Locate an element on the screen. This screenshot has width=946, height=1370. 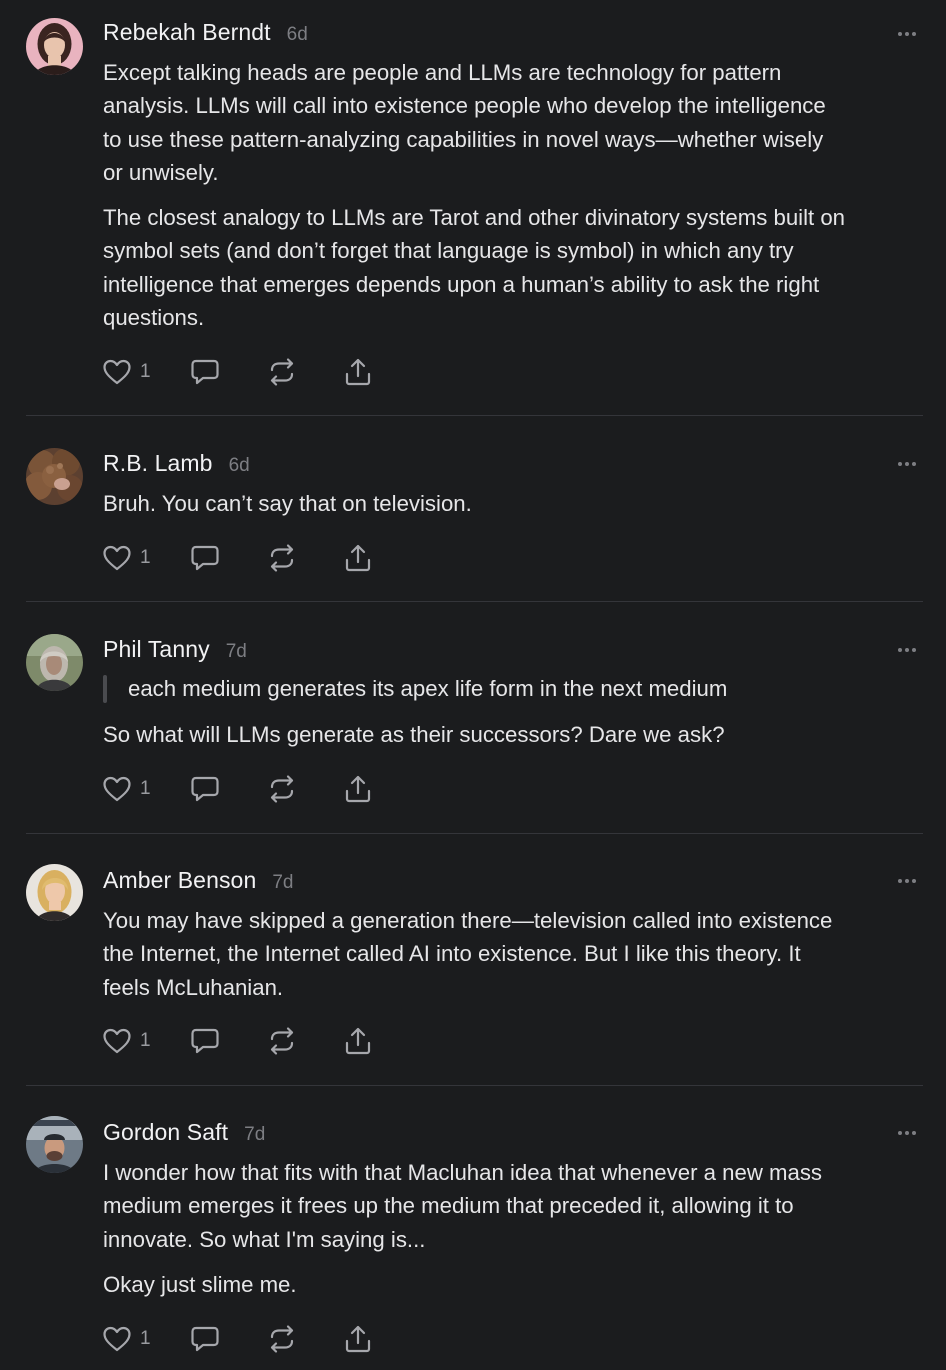
author-line: Gordon Saft 7d is located at coordinates (184, 1134).